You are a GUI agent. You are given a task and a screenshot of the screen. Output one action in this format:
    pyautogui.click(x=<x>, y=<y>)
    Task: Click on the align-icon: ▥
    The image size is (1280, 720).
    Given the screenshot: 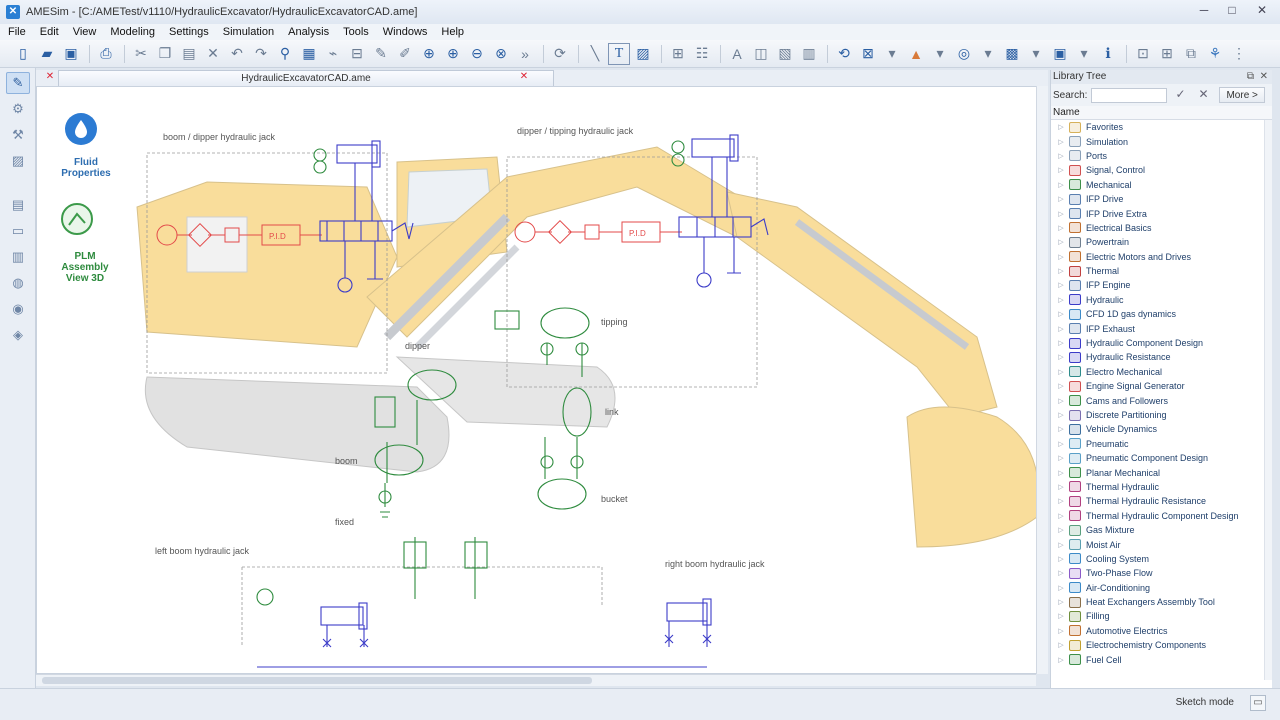 What is the action you would take?
    pyautogui.click(x=809, y=54)
    